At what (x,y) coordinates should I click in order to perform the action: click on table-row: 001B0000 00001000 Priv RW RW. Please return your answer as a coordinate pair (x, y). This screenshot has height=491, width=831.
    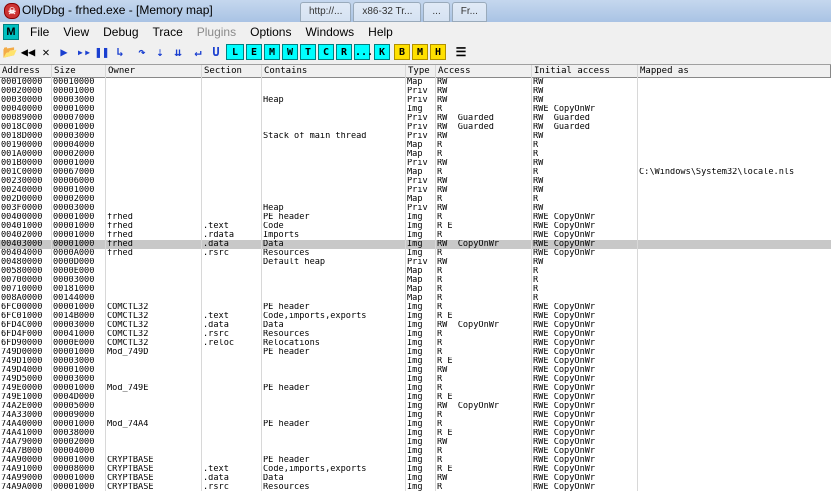
    Looking at the image, I should click on (415, 163).